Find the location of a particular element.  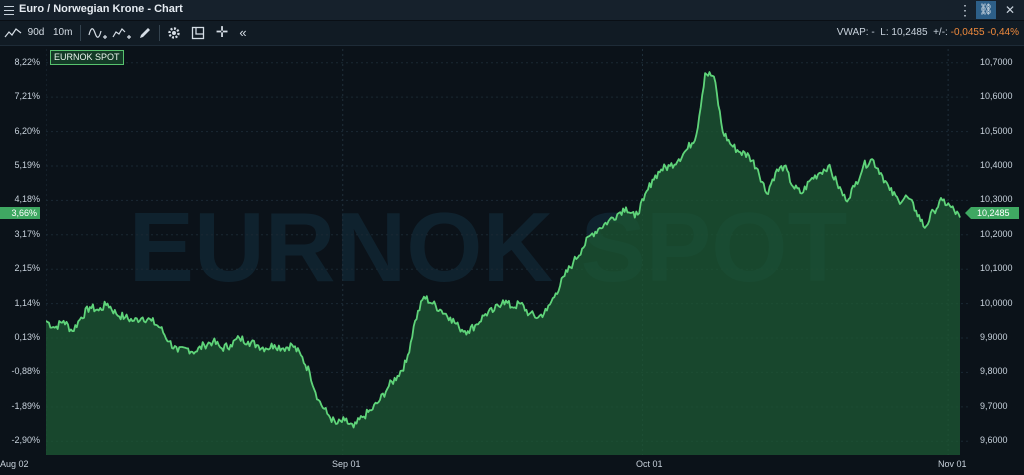

percent-tick-label: 4,18% is located at coordinates (27, 199).